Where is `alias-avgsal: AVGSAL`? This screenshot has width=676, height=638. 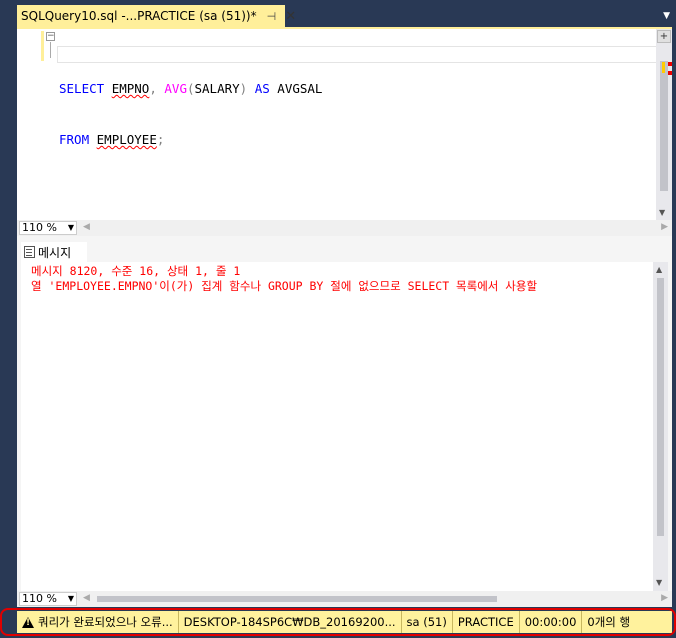 alias-avgsal: AVGSAL is located at coordinates (300, 88).